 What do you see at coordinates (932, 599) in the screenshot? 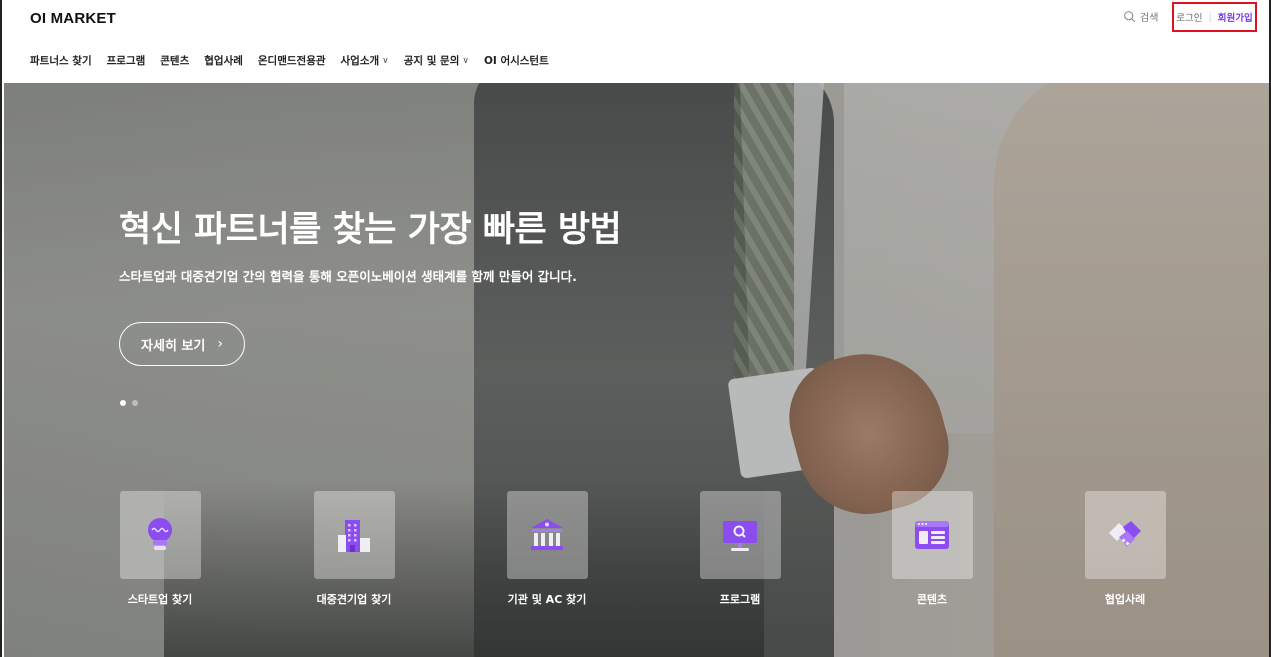
I see `category-label: 콘텐츠` at bounding box center [932, 599].